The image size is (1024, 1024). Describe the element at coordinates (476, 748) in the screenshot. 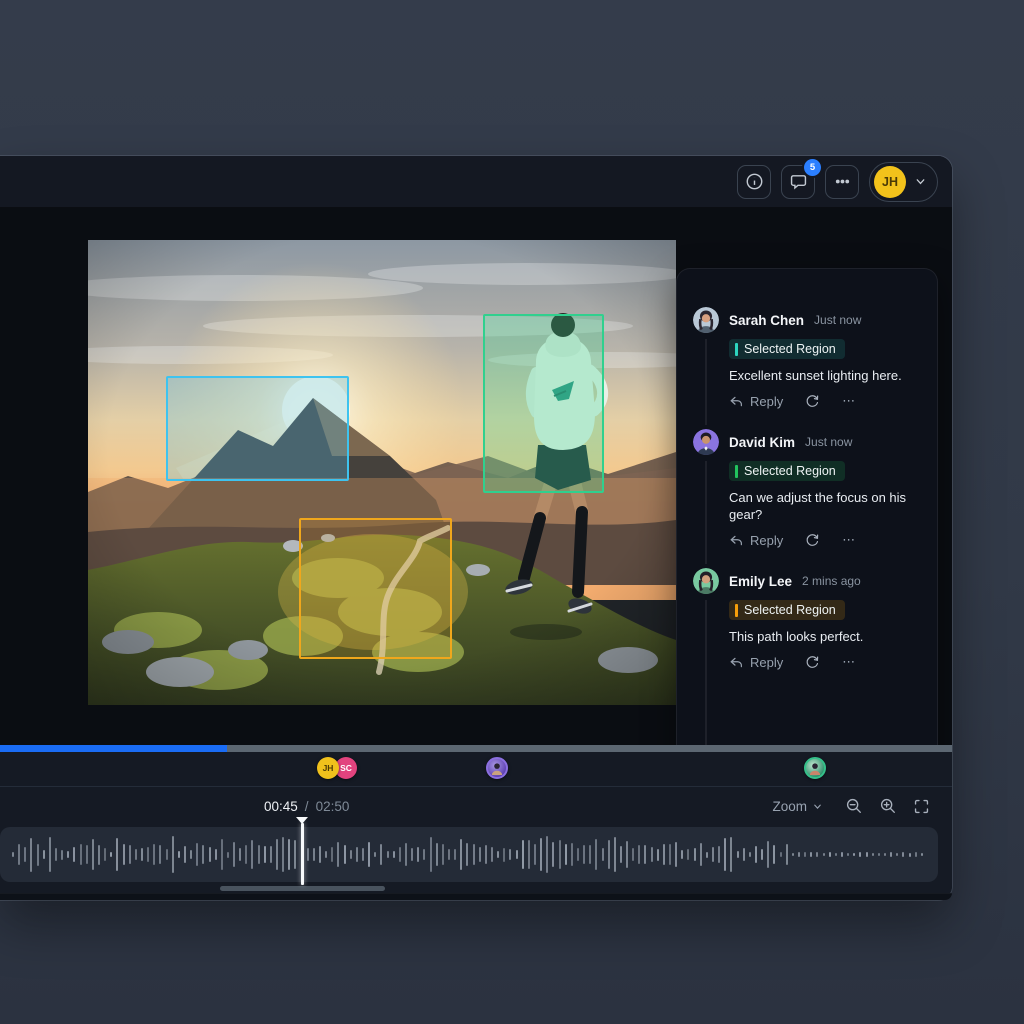

I see `timeline-scrubber` at that location.